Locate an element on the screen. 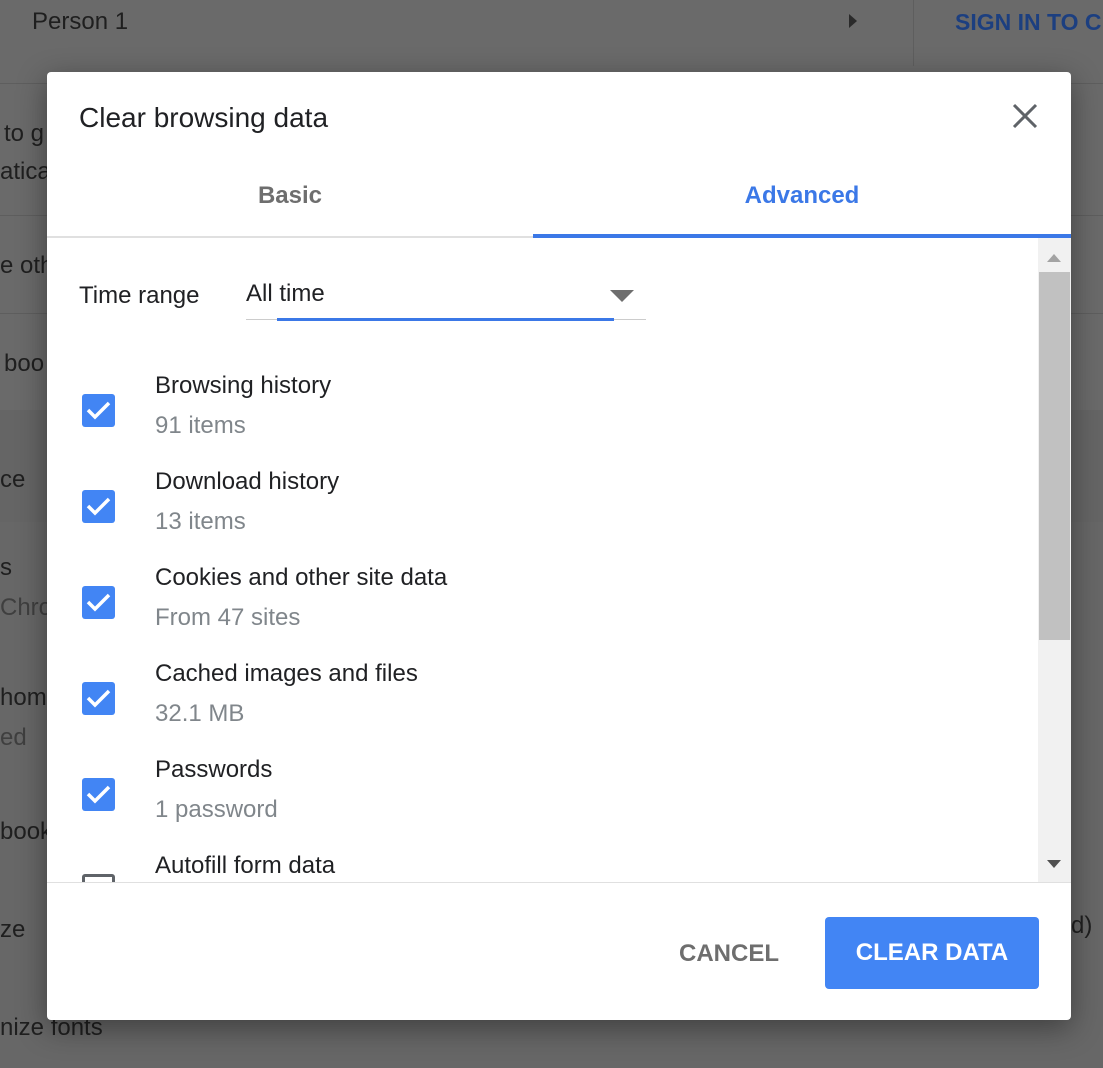 This screenshot has width=1103, height=1068. item-subtext: 91 items is located at coordinates (200, 425).